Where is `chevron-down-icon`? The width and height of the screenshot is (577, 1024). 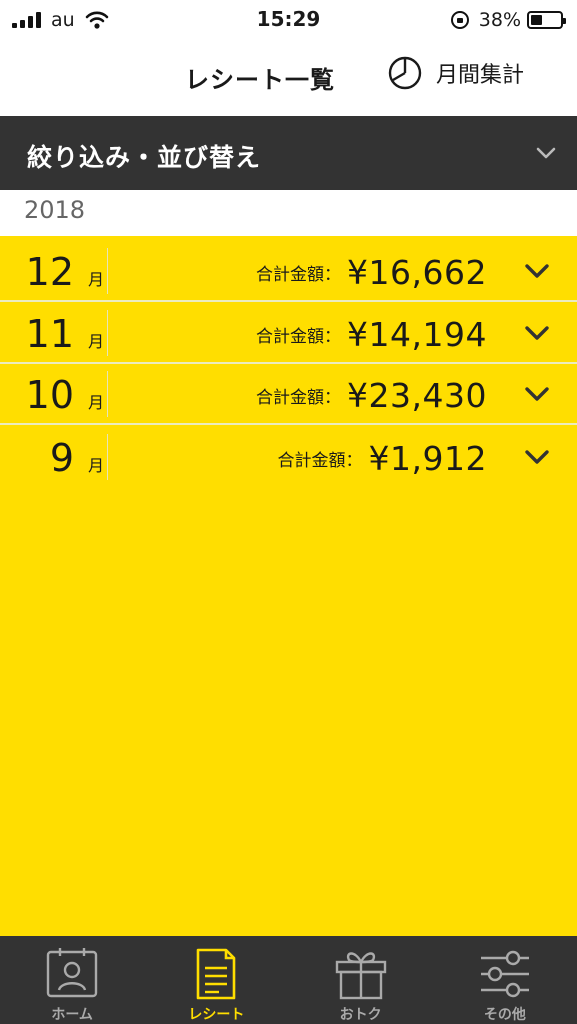 chevron-down-icon is located at coordinates (546, 153).